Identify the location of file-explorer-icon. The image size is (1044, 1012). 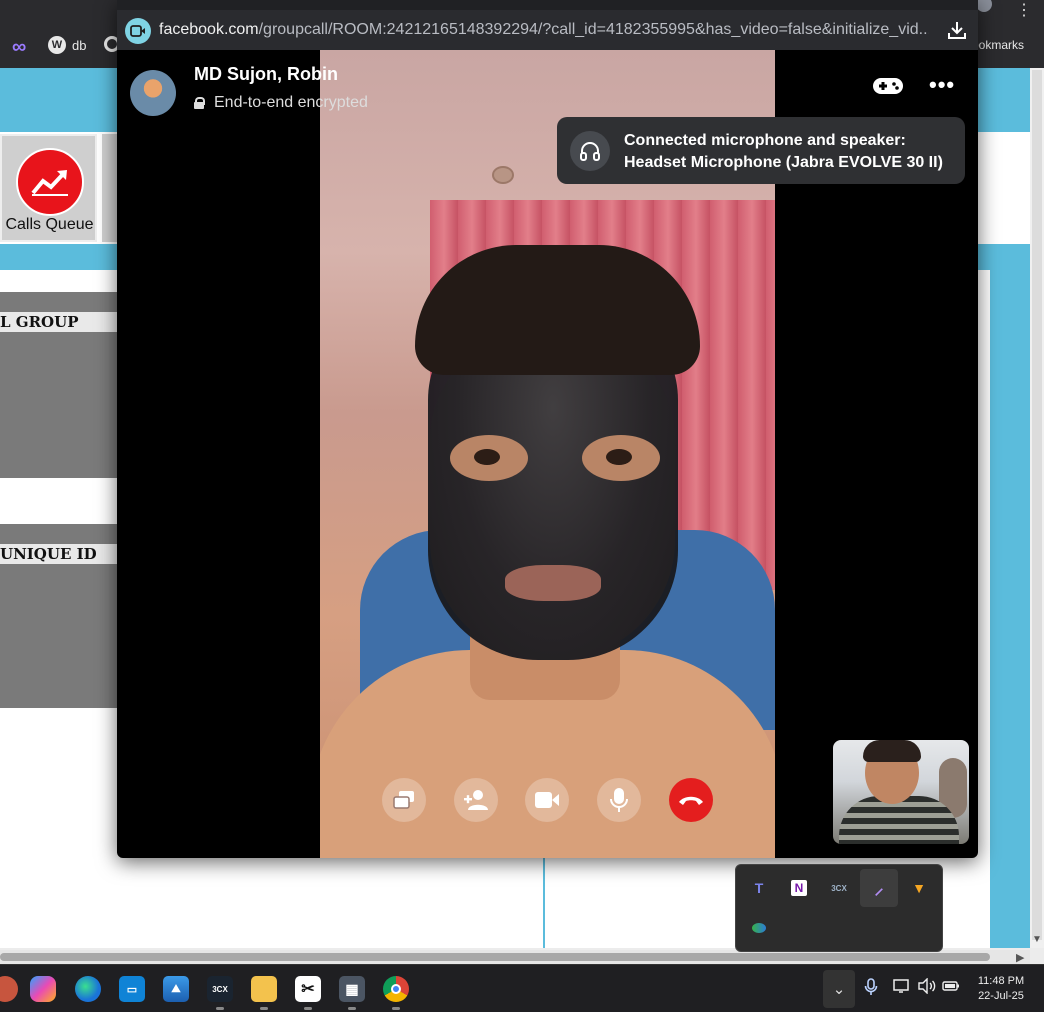
(264, 993).